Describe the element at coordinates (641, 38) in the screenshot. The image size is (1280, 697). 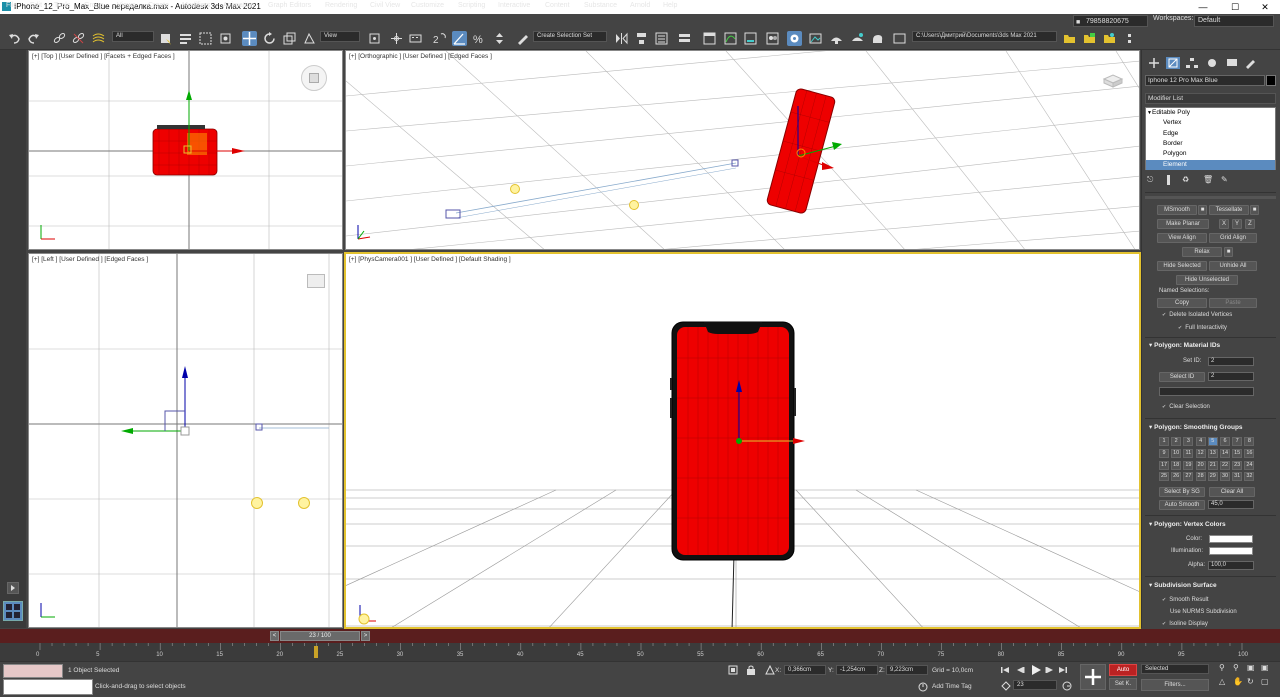
I see `align-icon` at that location.